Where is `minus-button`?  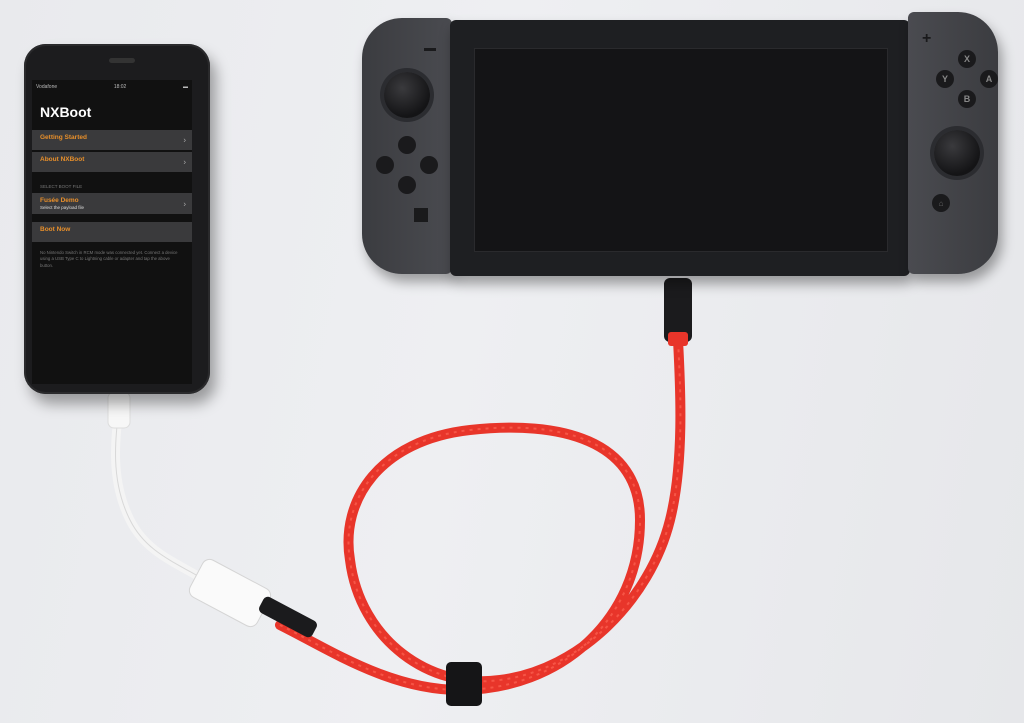 minus-button is located at coordinates (430, 49).